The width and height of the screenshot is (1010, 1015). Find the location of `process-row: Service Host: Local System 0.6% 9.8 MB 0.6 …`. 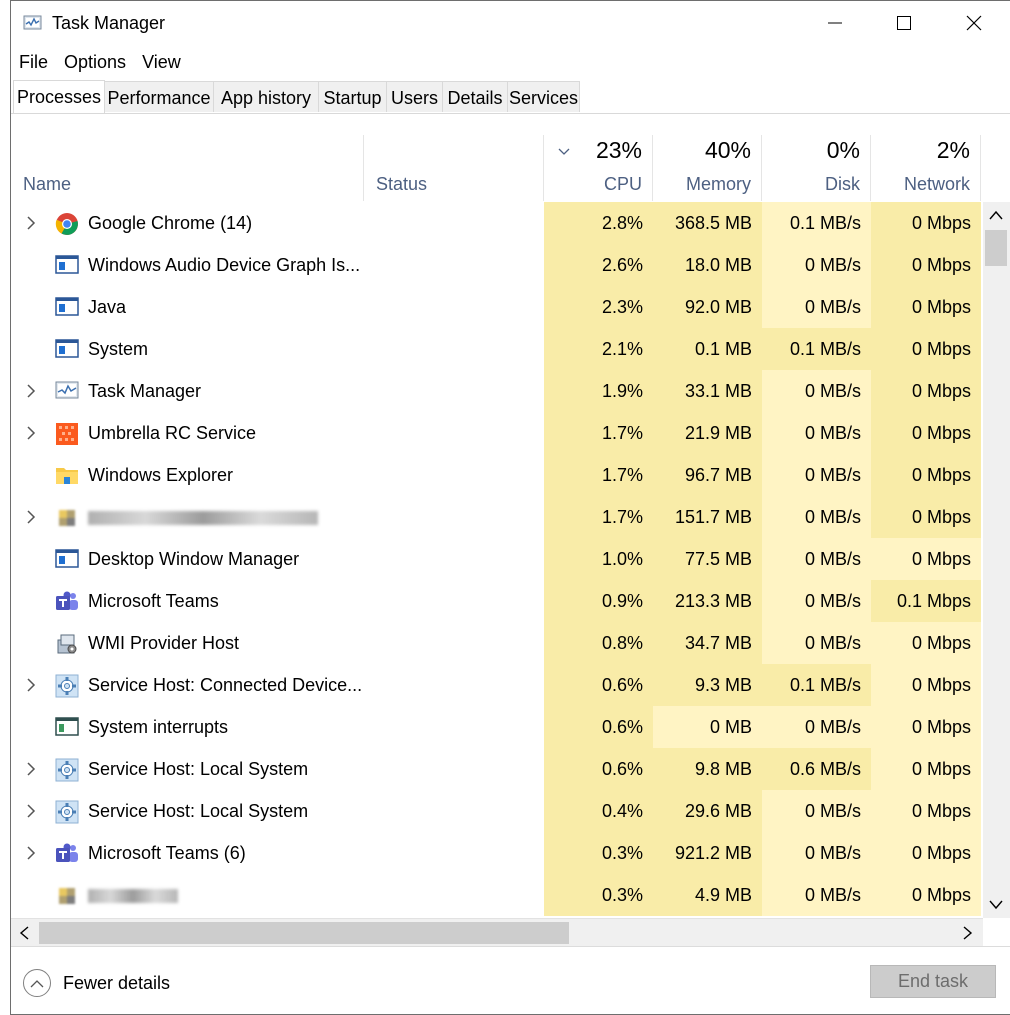

process-row: Service Host: Local System 0.6% 9.8 MB 0.6 … is located at coordinates (496, 769).